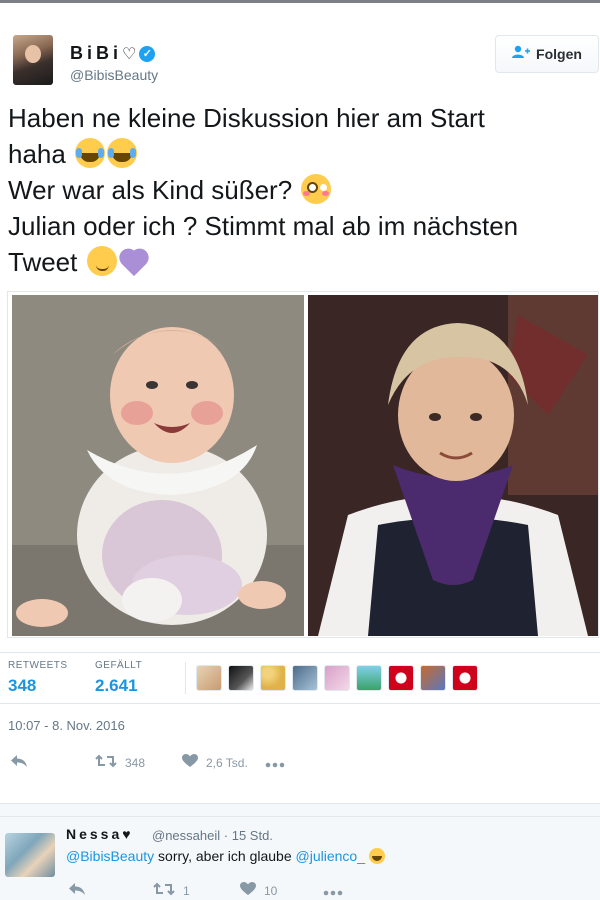 The height and width of the screenshot is (900, 600). I want to click on reply-reply-button, so click(77, 890).